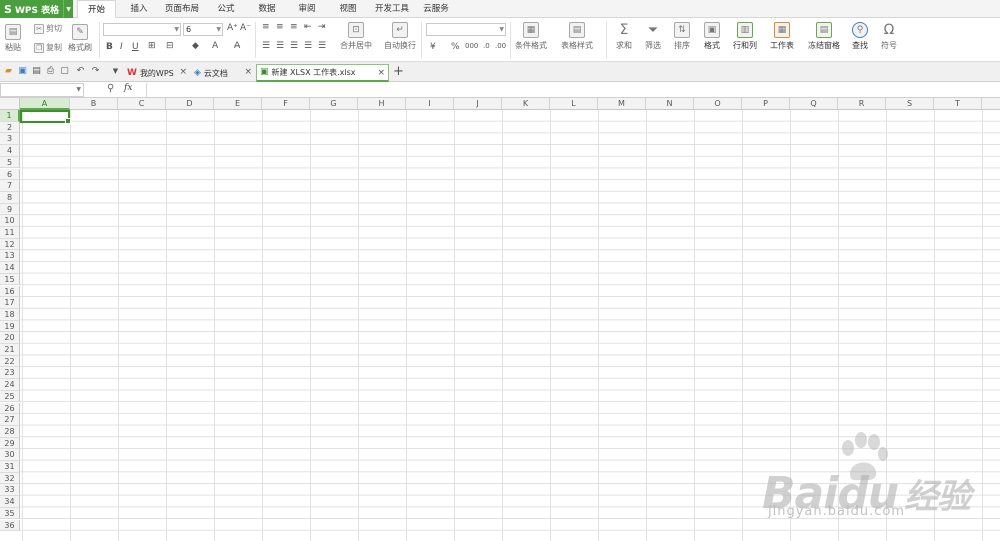 This screenshot has height=541, width=1000. I want to click on wrap-text-button: ↵ 自动换行, so click(400, 36).